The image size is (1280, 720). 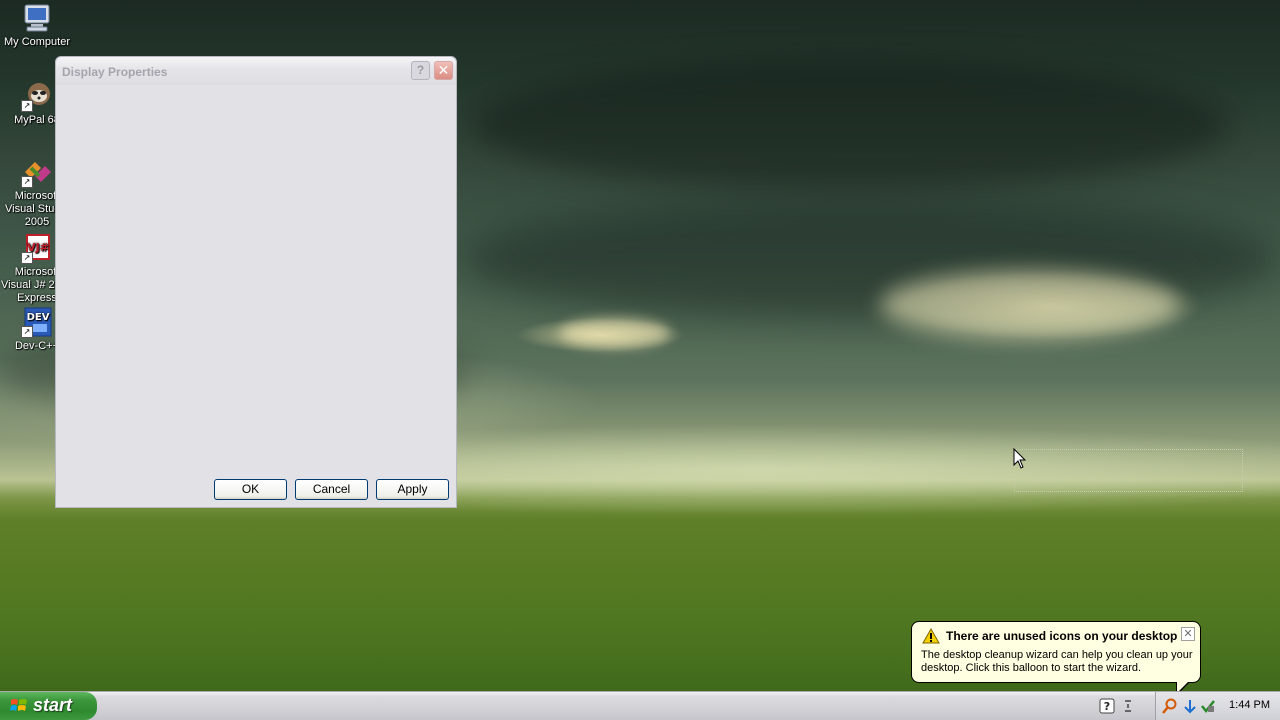 I want to click on system-tray: 1:44 PM, so click(x=1217, y=706).